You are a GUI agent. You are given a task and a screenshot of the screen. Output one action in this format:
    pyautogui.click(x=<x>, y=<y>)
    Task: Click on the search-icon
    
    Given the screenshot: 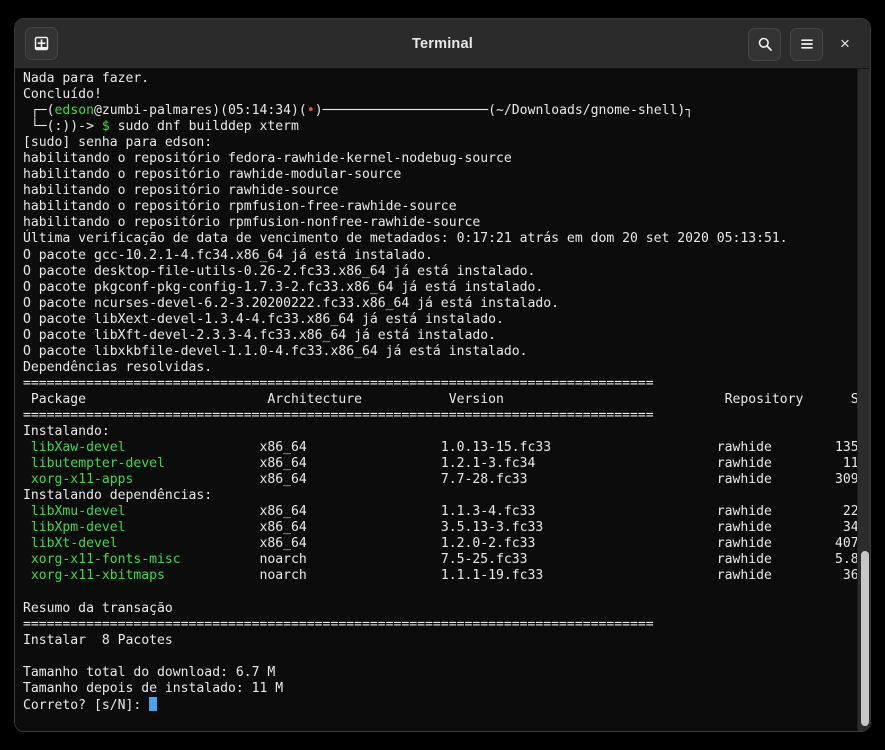 What is the action you would take?
    pyautogui.click(x=765, y=44)
    